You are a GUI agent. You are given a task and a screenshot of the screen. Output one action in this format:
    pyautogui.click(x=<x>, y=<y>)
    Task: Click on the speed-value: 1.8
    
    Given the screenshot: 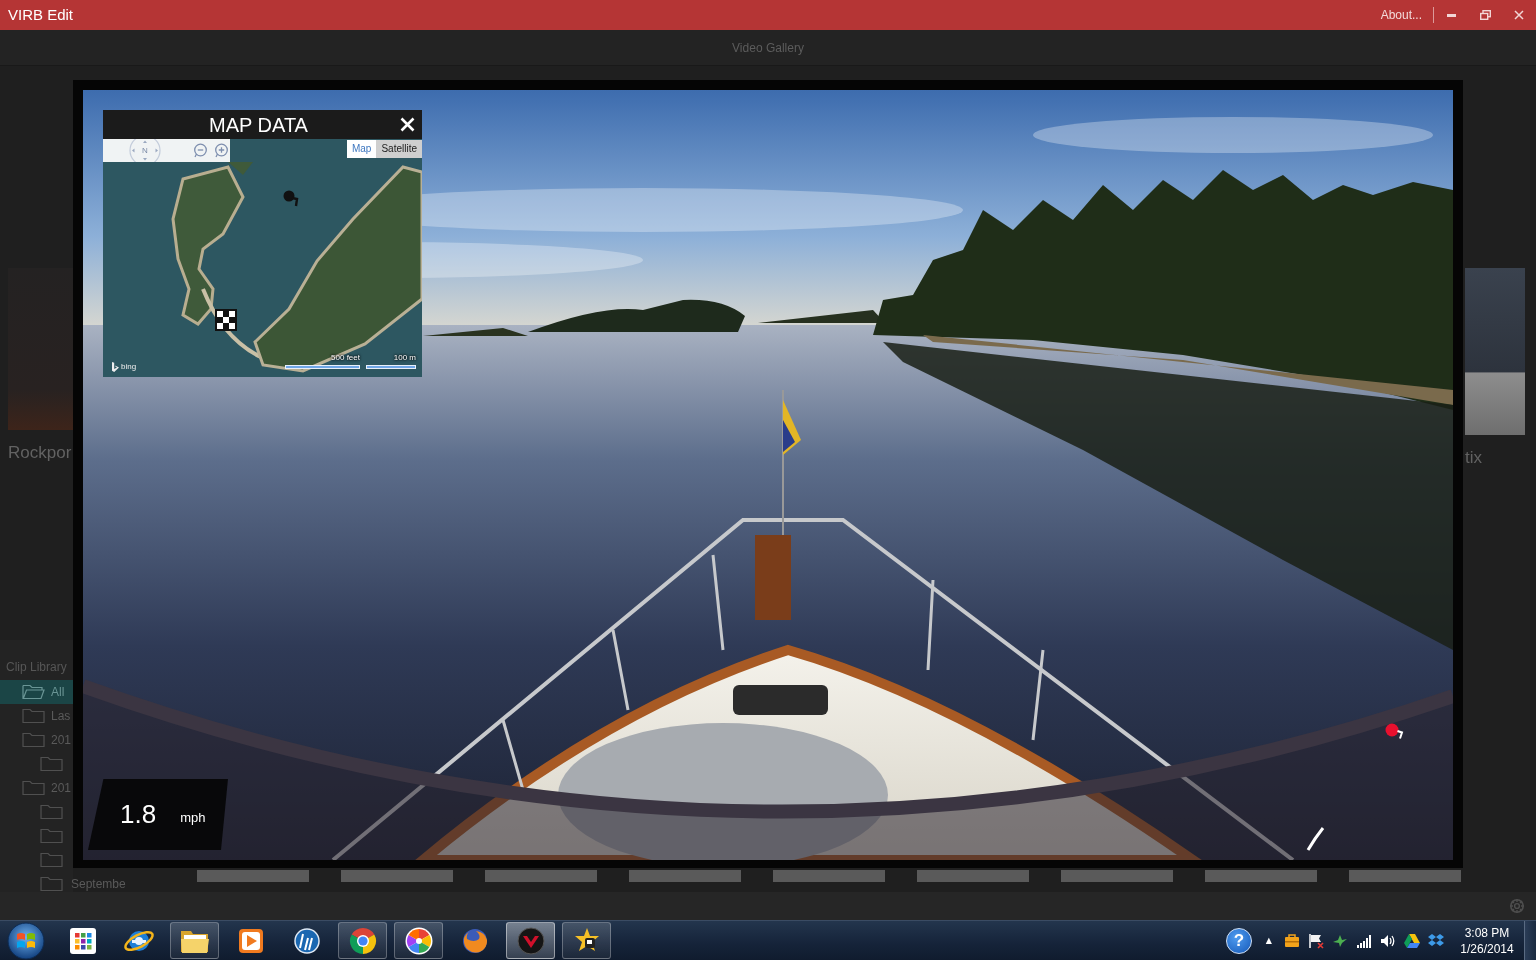 What is the action you would take?
    pyautogui.click(x=138, y=814)
    